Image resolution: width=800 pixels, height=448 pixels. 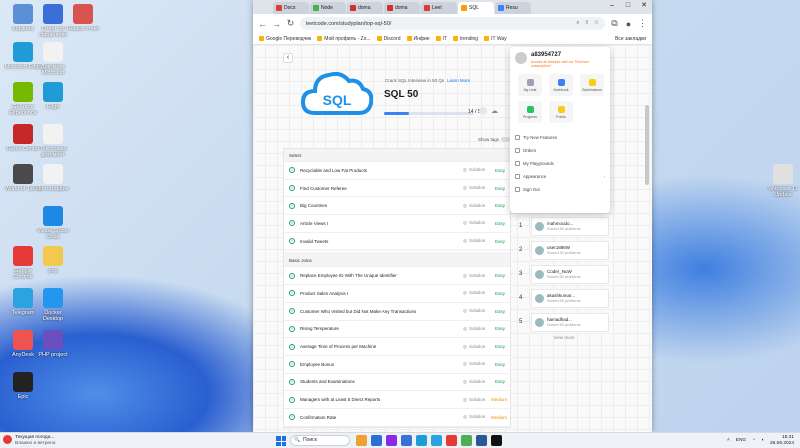 I want to click on taskbar-search: Поиск, so click(x=320, y=440).